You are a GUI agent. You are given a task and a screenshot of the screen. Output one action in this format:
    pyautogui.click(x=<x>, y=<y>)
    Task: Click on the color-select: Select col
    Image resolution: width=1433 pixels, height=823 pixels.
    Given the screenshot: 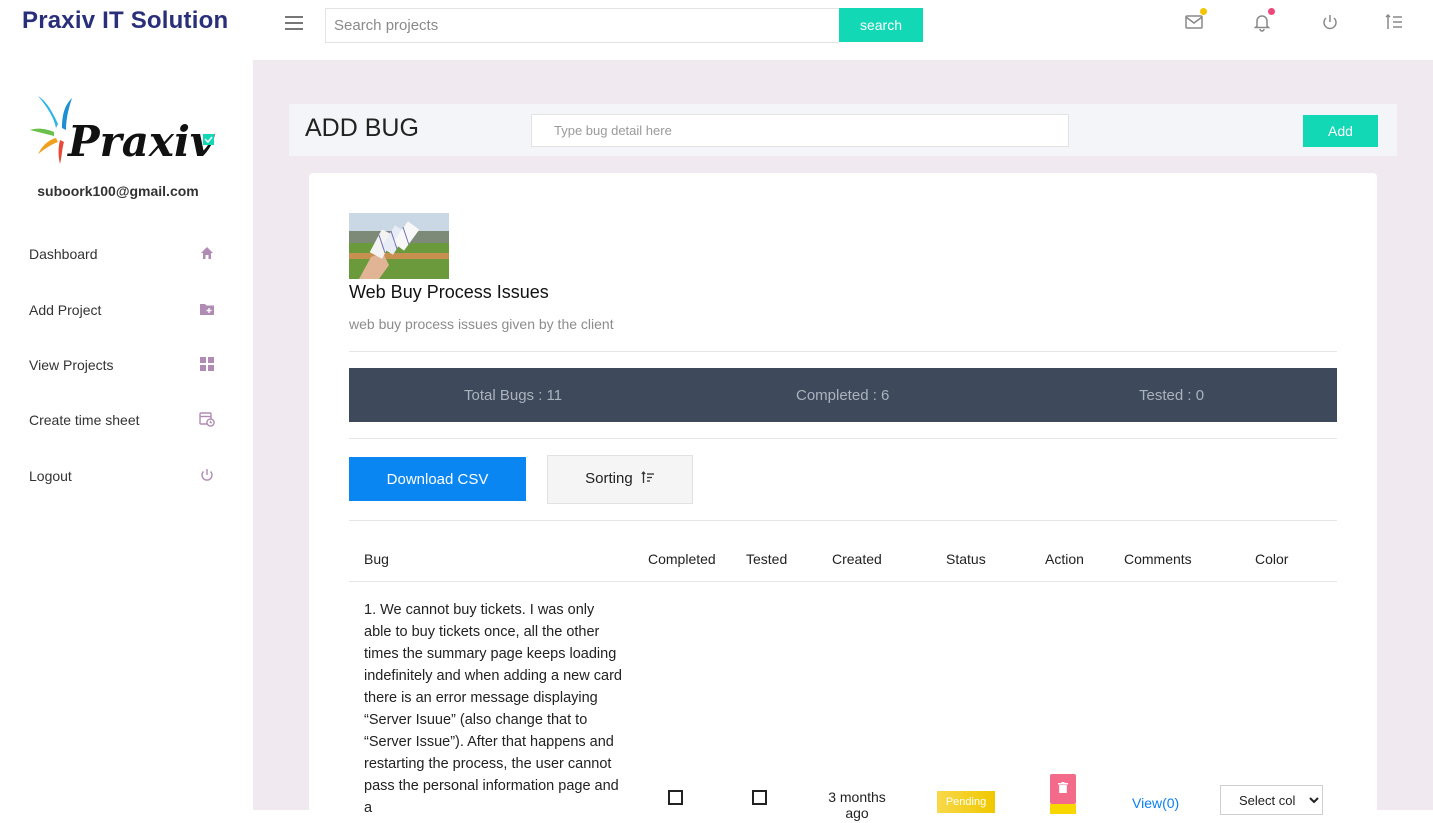 What is the action you would take?
    pyautogui.click(x=1271, y=800)
    